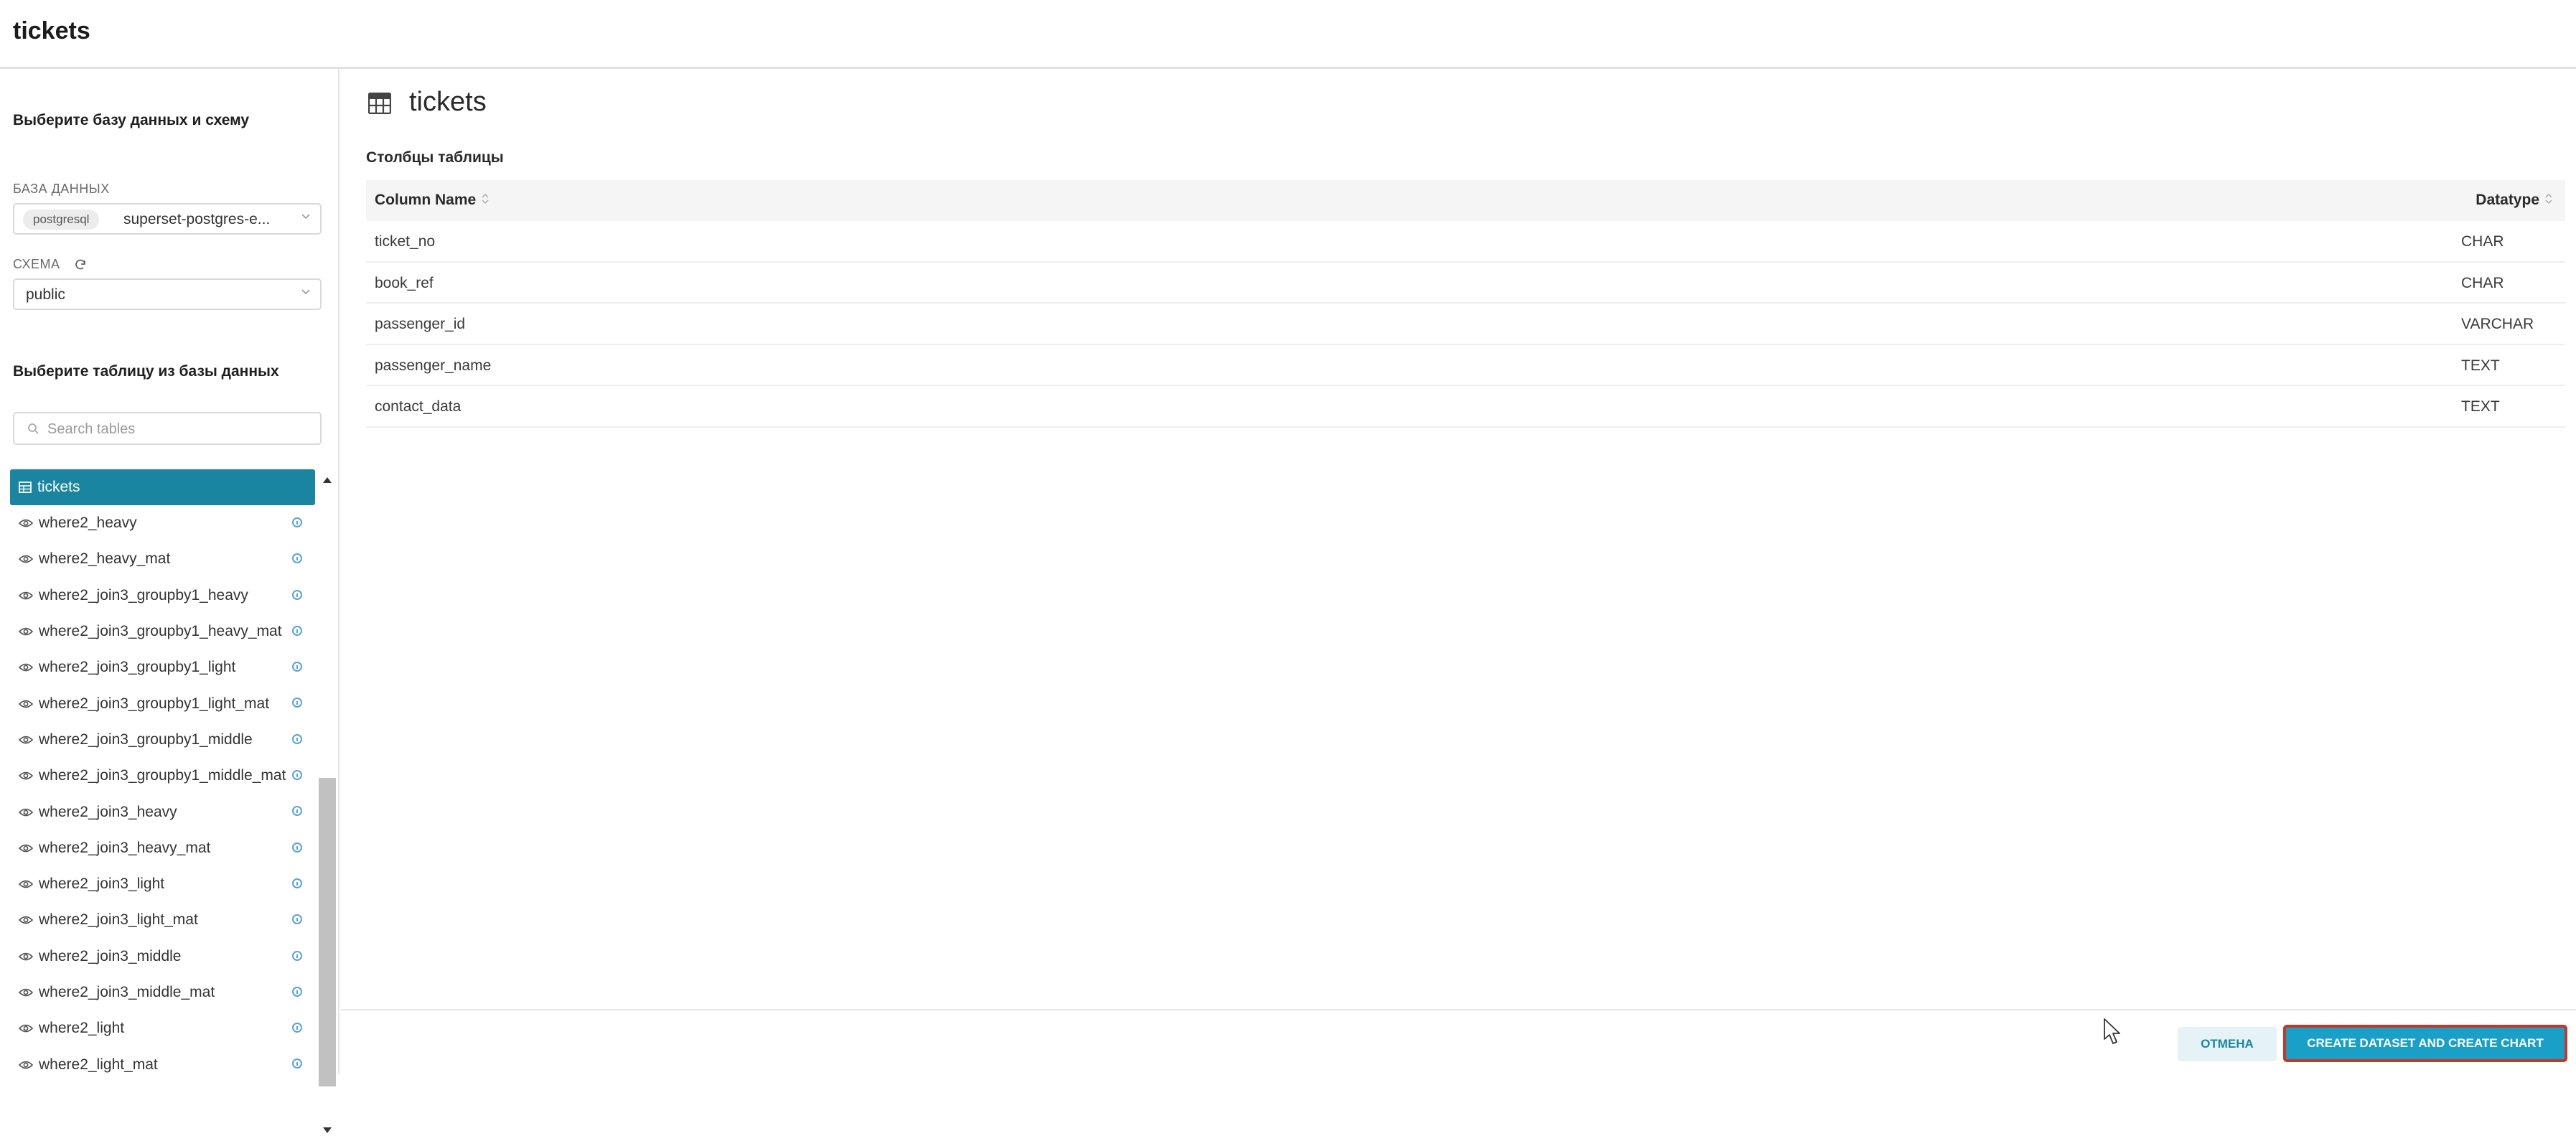 The image size is (2576, 1141). Describe the element at coordinates (162, 703) in the screenshot. I see `table-item: where2_join3_groupby1_light_mat` at that location.